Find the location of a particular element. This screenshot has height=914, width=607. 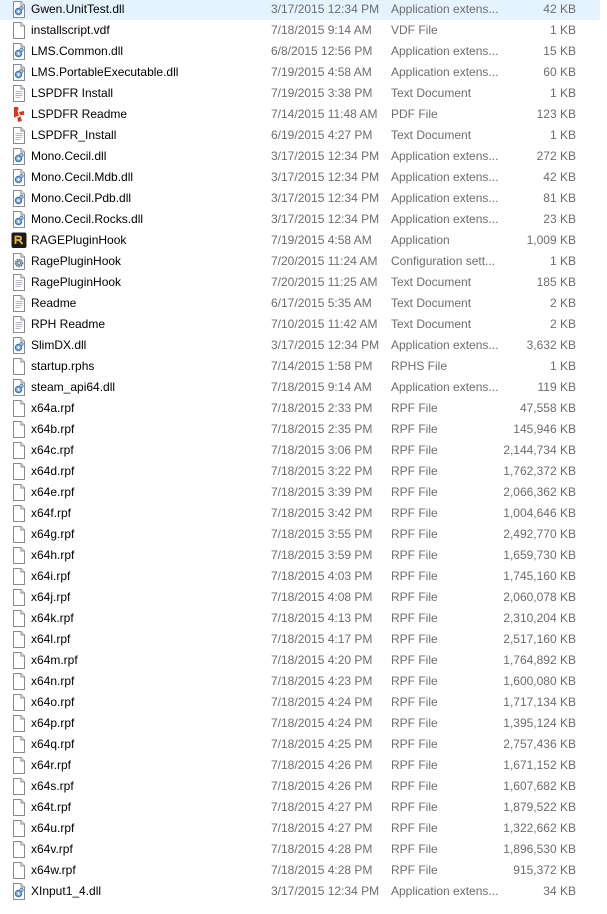

file-name: x64j.rpf is located at coordinates (51, 597).